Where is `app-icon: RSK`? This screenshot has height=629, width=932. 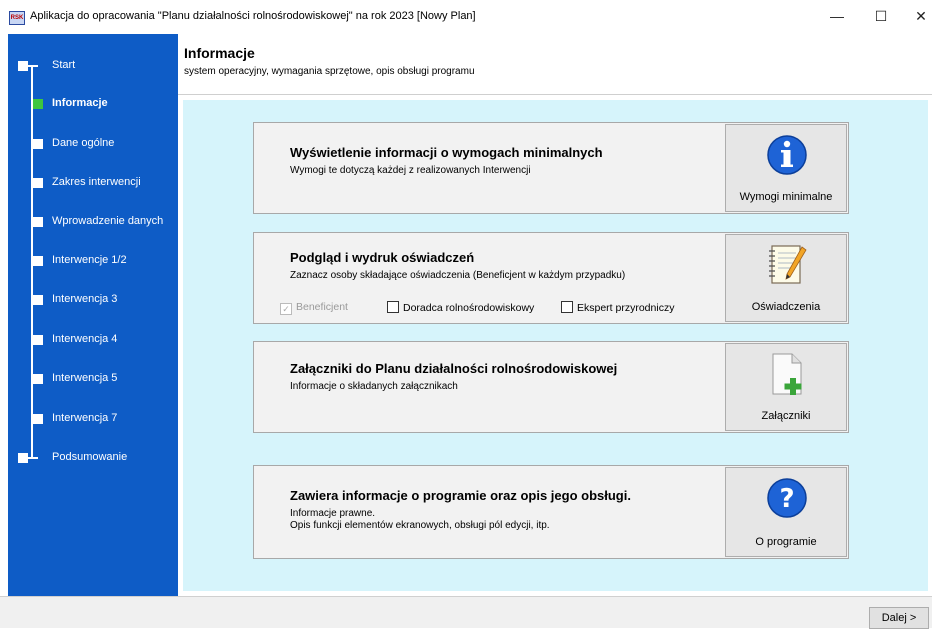
app-icon: RSK is located at coordinates (17, 18).